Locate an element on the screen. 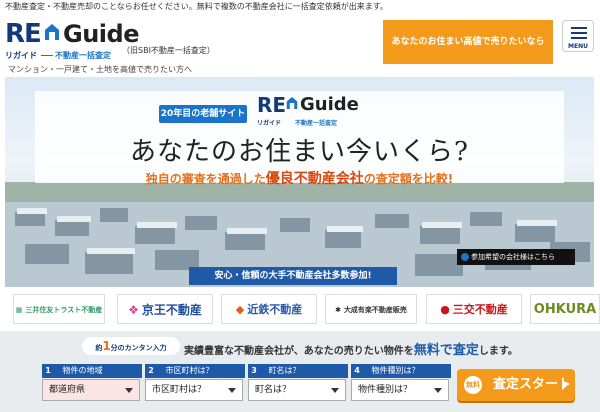  menu-button: MENU is located at coordinates (578, 36).